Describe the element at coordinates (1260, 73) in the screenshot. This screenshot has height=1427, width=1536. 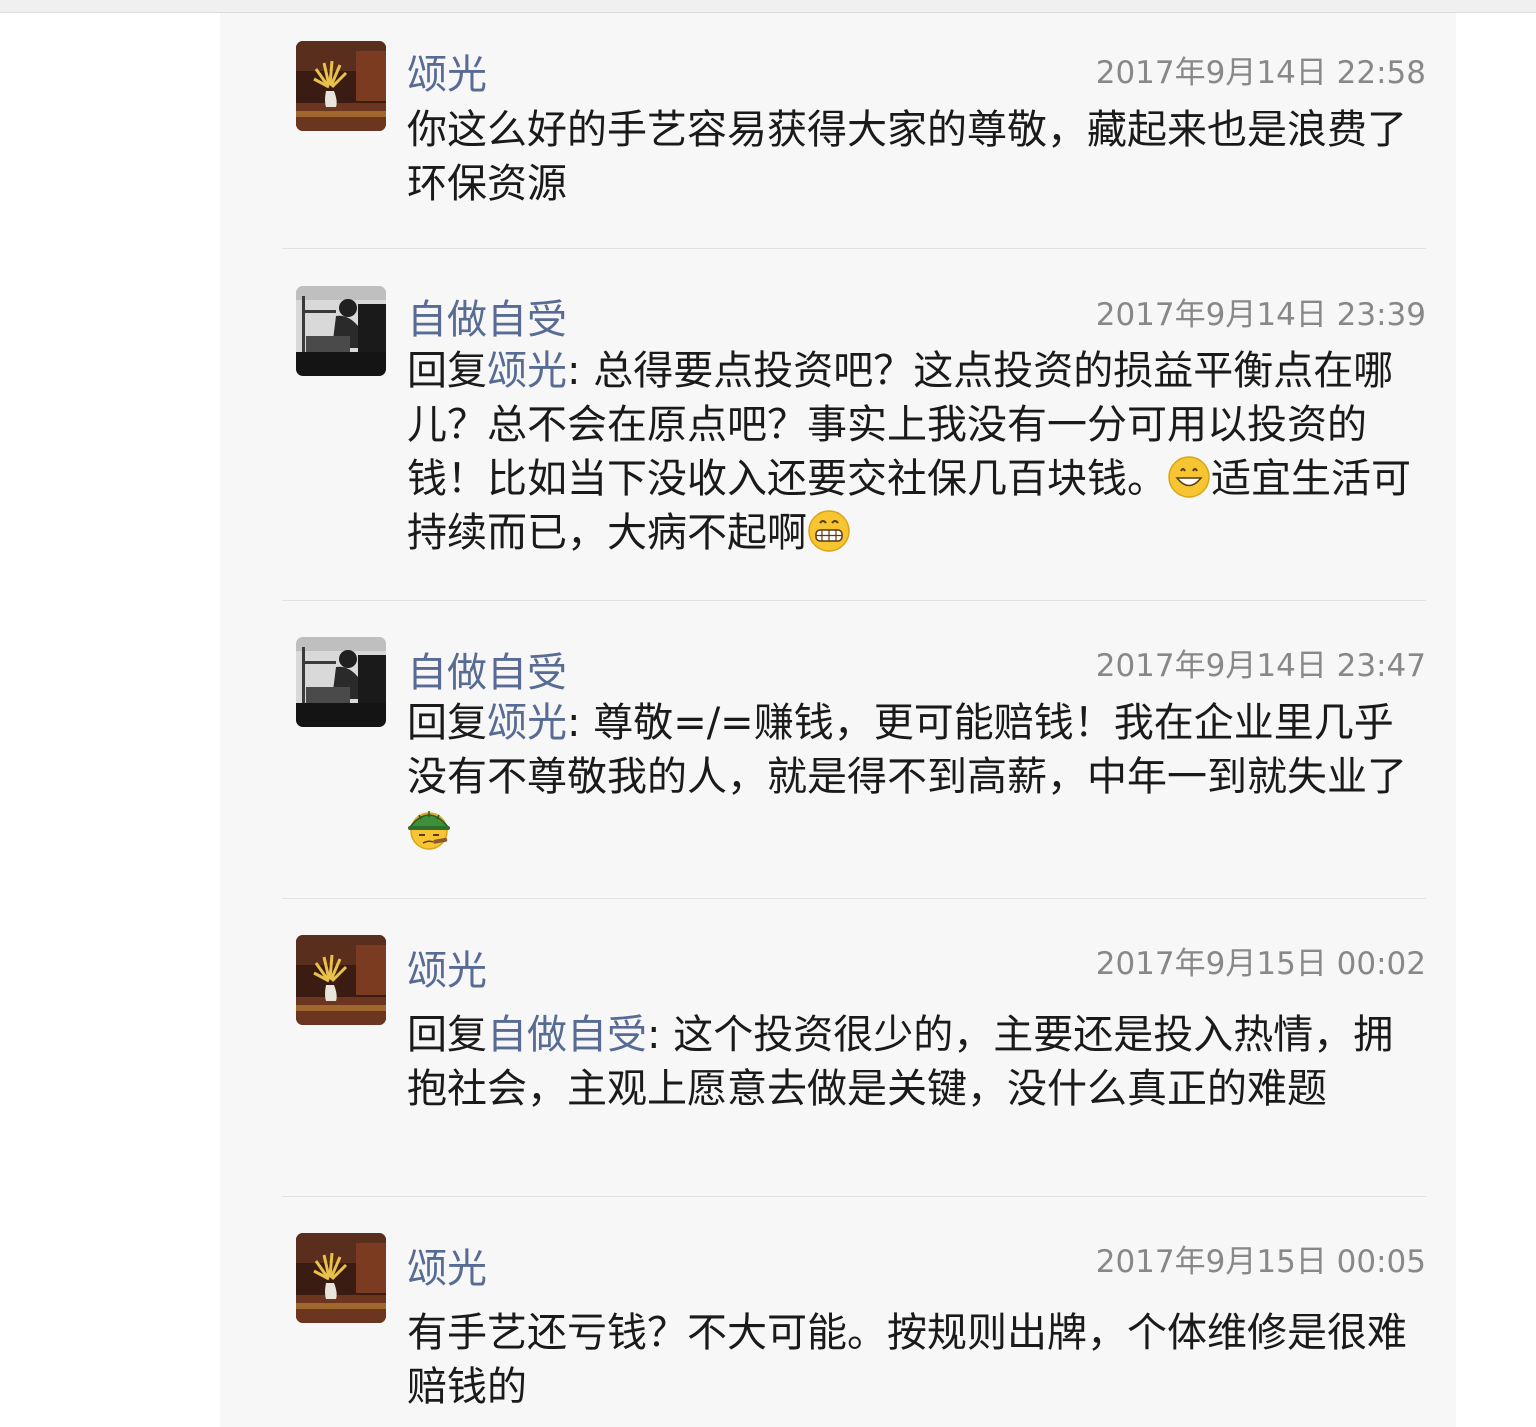
I see `comment-timestamp: 2017年9月14日 22:58` at that location.